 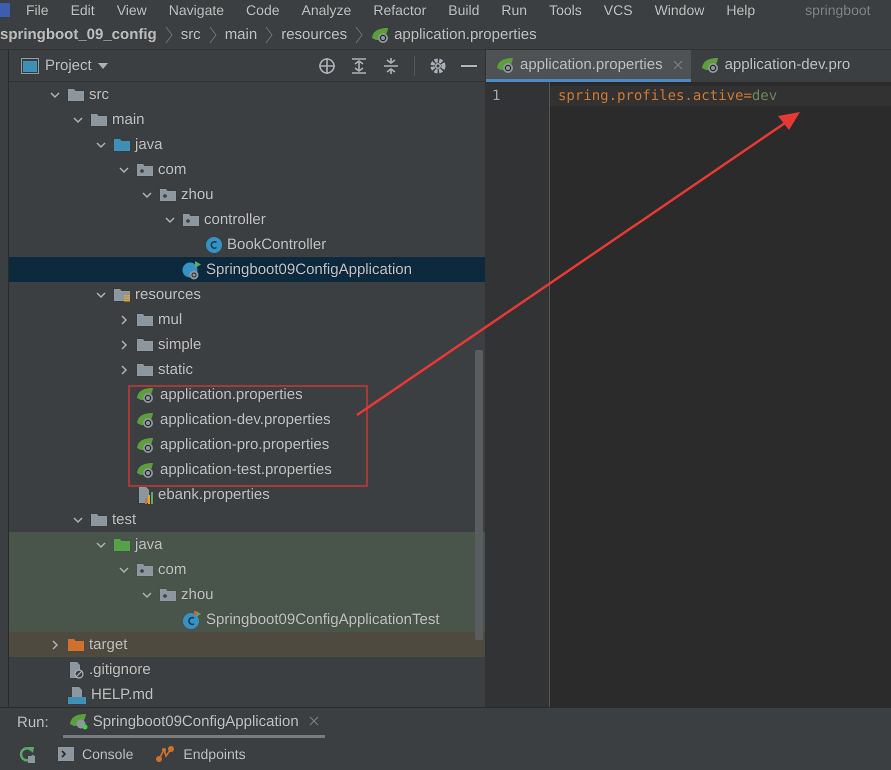 What do you see at coordinates (679, 10) in the screenshot?
I see `menu-item: Window` at bounding box center [679, 10].